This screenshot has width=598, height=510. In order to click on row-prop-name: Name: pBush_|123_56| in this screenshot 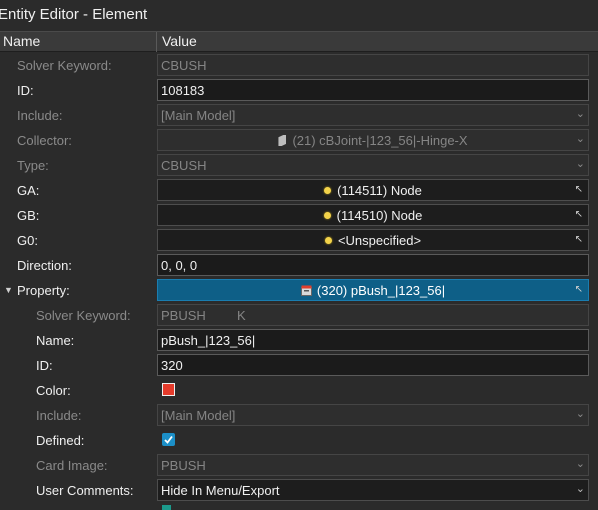, I will do `click(299, 340)`.